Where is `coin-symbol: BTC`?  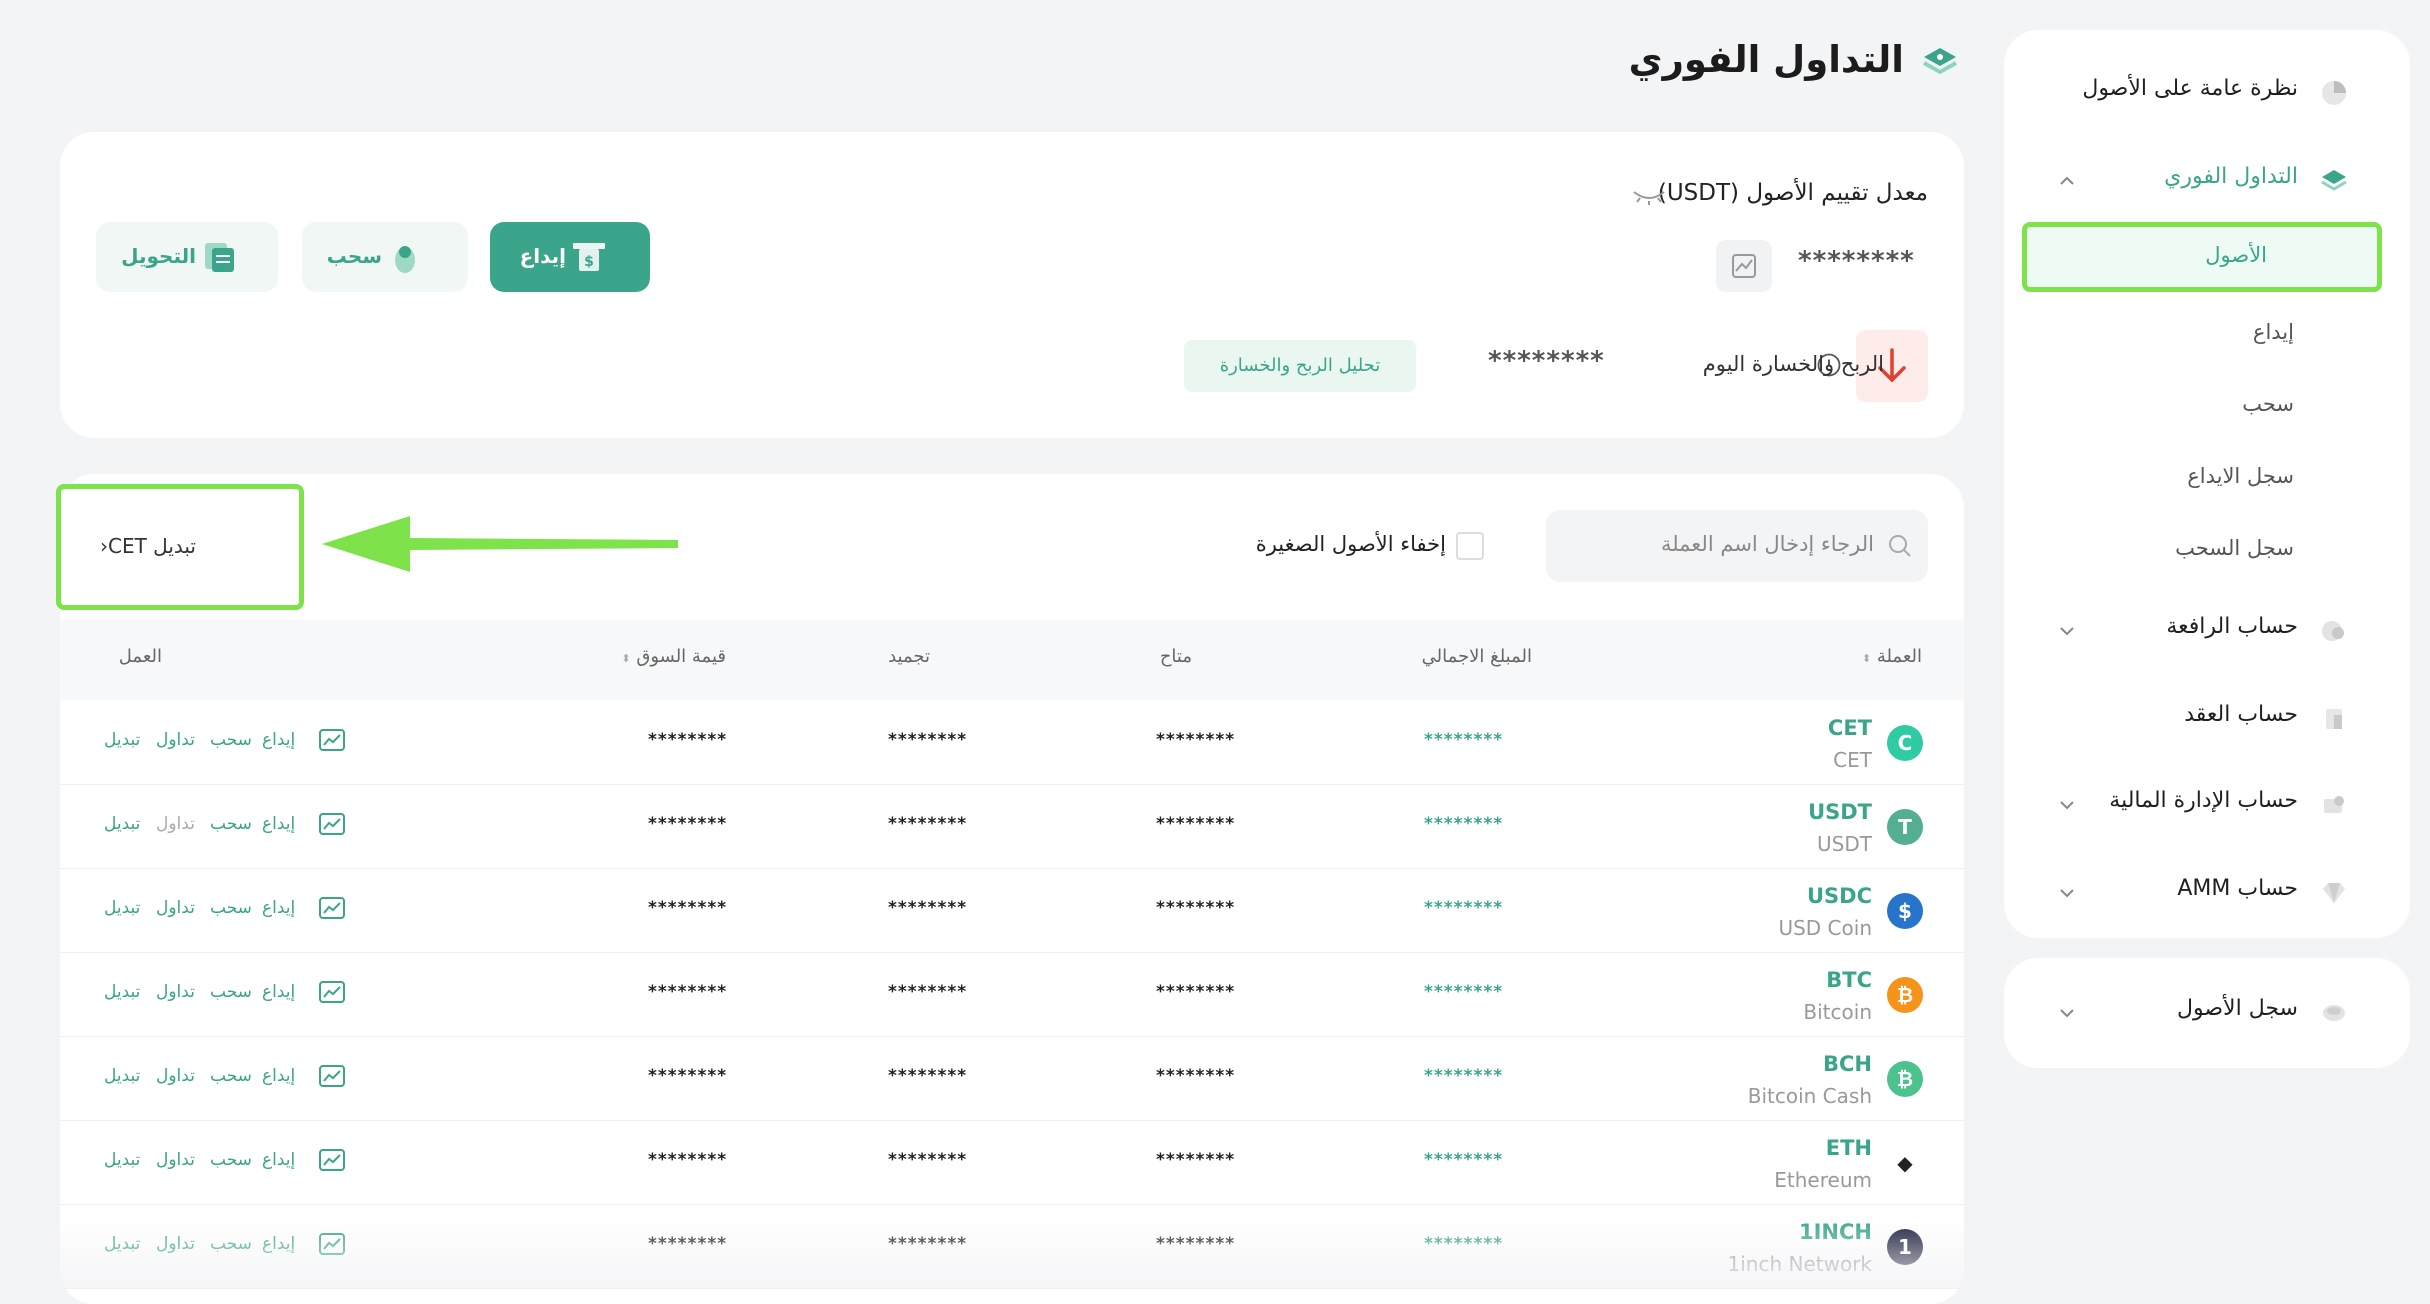
coin-symbol: BTC is located at coordinates (1849, 980).